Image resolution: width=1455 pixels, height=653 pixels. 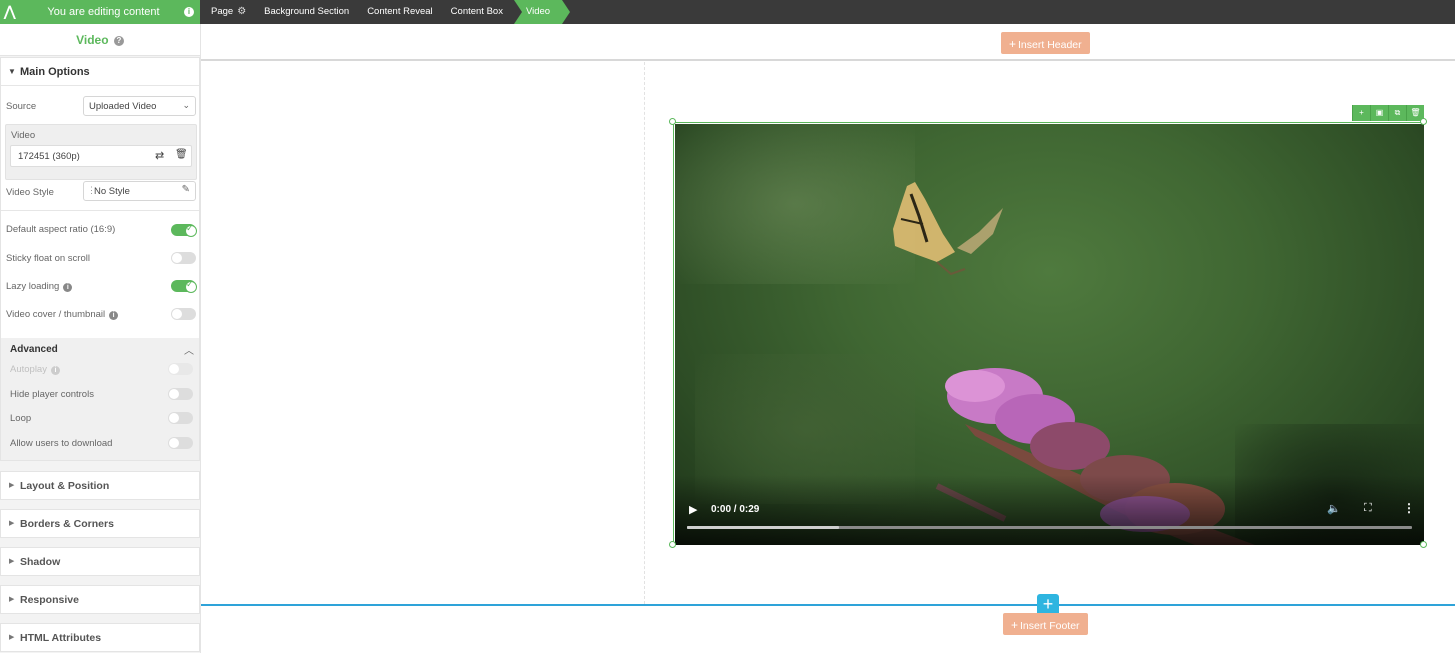 I want to click on insert-footer-button: + Insert Footer, so click(x=1045, y=624).